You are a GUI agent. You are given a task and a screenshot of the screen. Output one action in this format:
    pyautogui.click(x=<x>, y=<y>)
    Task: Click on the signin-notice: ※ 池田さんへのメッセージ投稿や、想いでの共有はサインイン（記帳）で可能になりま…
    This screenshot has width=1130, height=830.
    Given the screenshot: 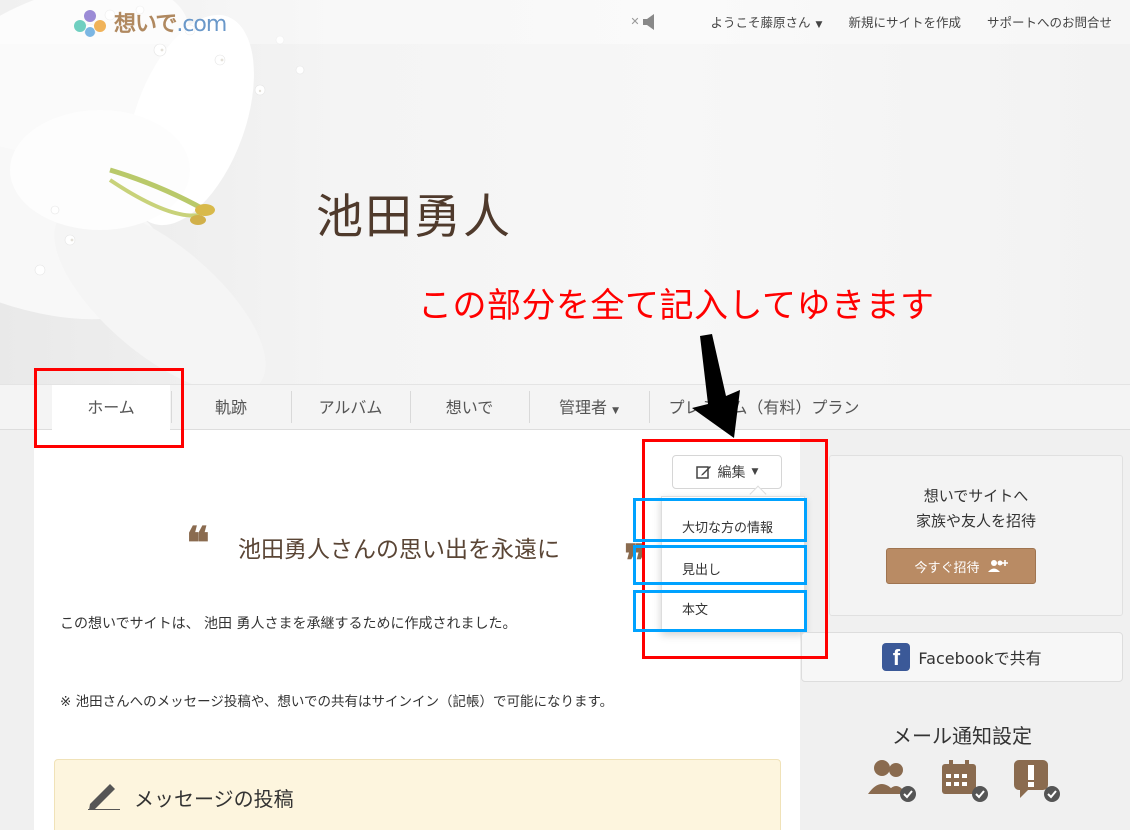 What is the action you would take?
    pyautogui.click(x=337, y=702)
    